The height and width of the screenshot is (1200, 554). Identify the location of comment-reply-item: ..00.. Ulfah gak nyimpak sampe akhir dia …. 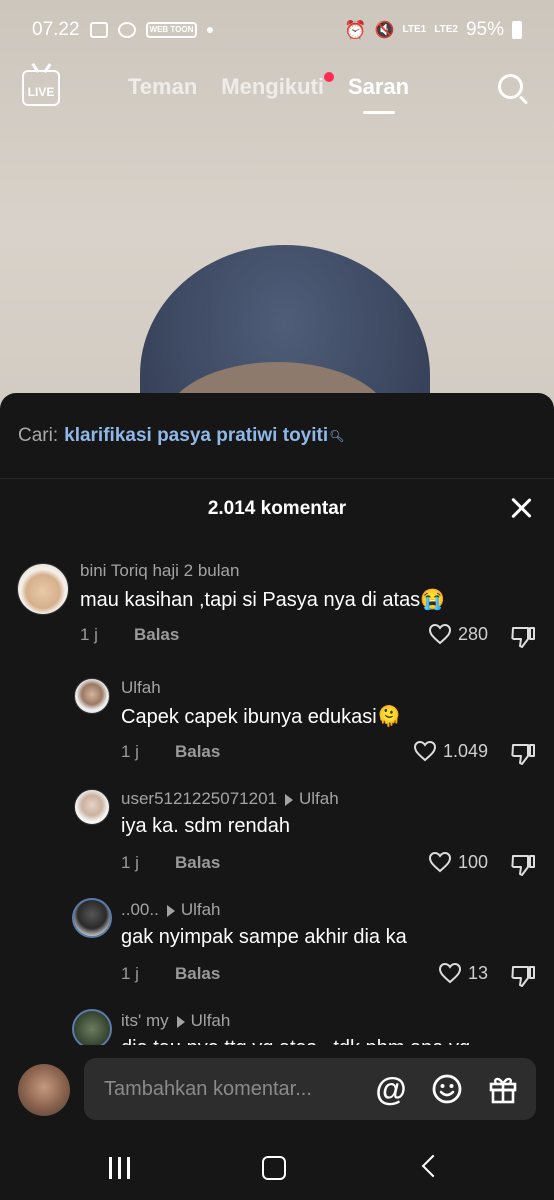
(277, 947).